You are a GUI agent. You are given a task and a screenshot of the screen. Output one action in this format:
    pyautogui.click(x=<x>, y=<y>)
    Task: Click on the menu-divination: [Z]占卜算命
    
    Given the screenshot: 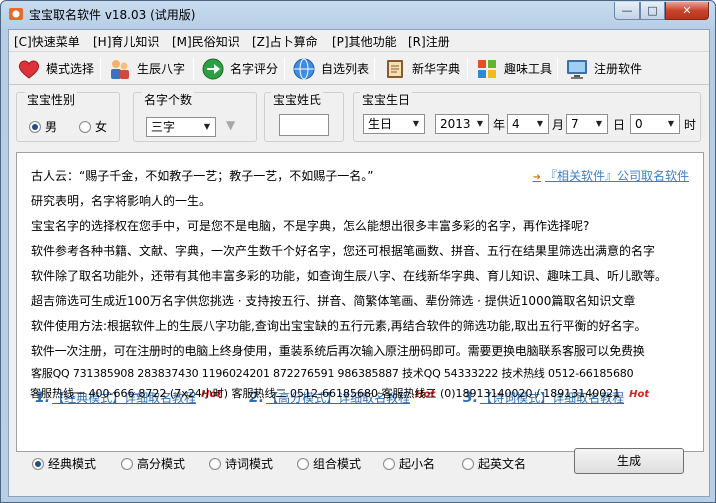 What is the action you would take?
    pyautogui.click(x=285, y=41)
    